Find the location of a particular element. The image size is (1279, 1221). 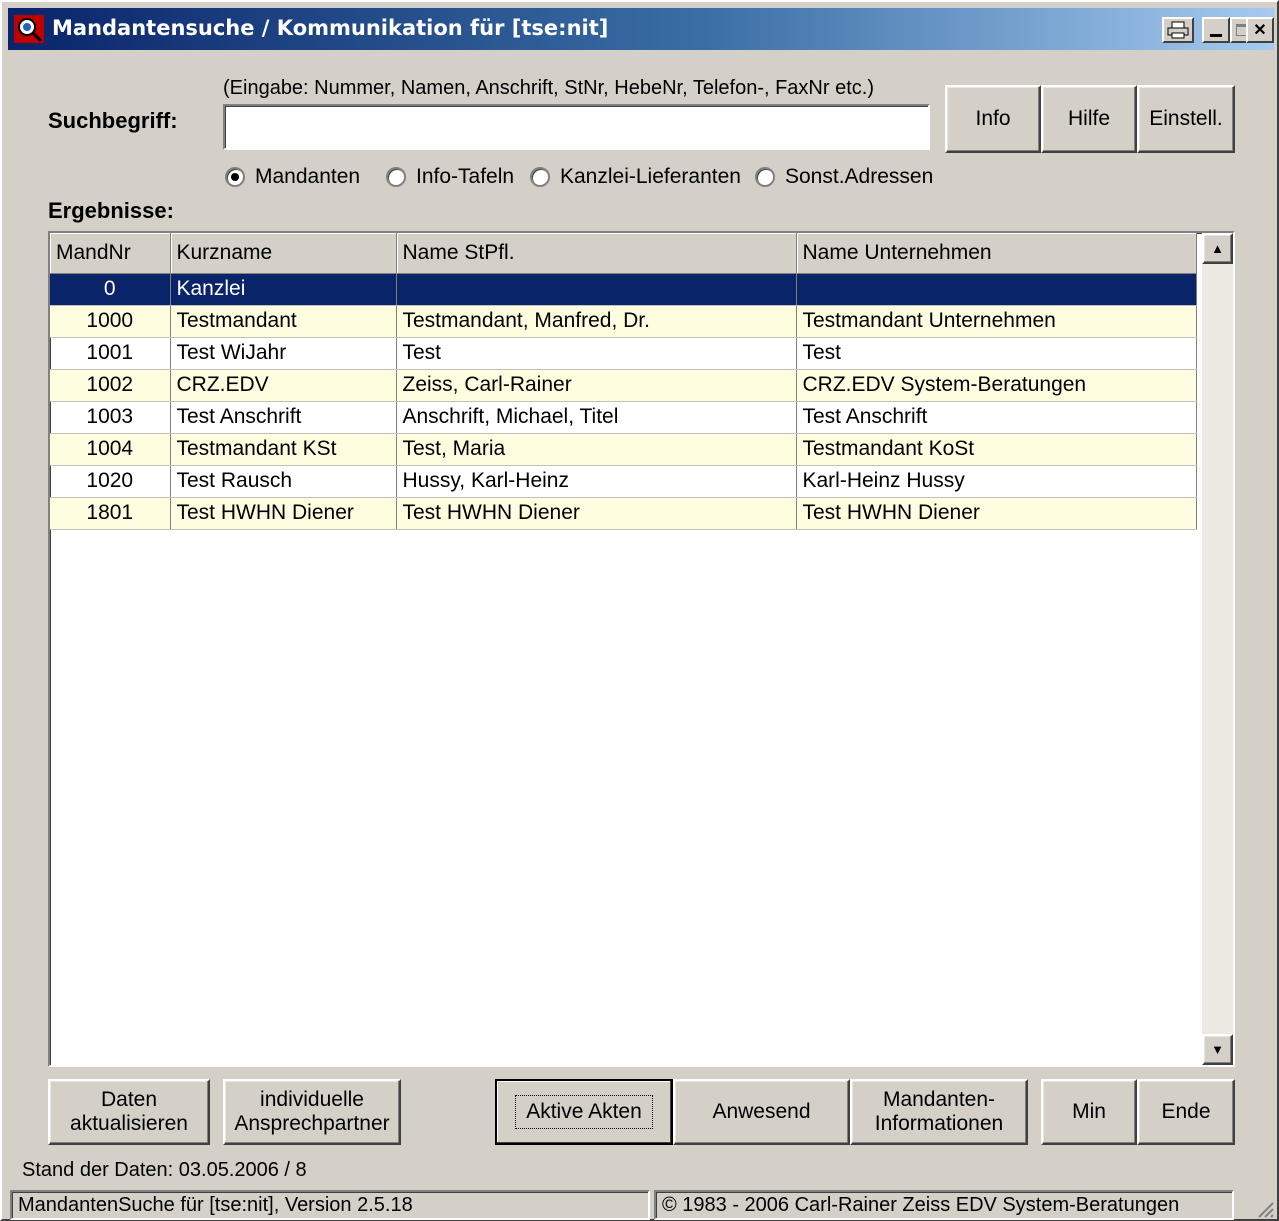

info-button: Info is located at coordinates (993, 119).